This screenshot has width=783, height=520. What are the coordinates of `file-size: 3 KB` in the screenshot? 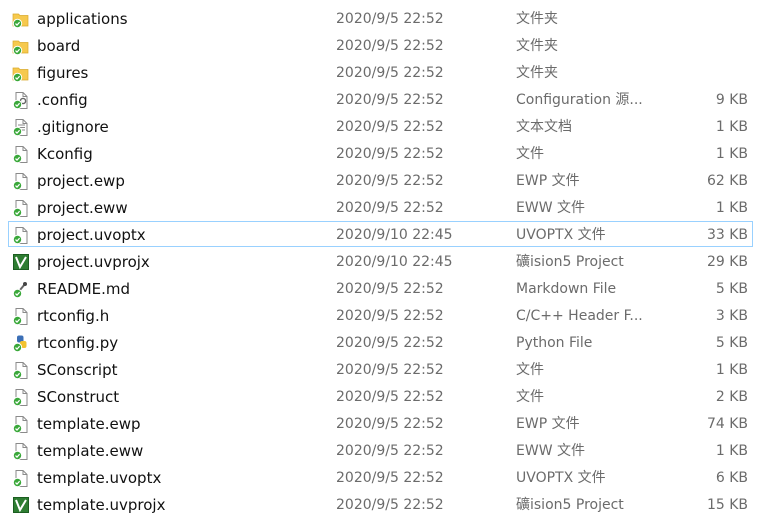 It's located at (731, 316).